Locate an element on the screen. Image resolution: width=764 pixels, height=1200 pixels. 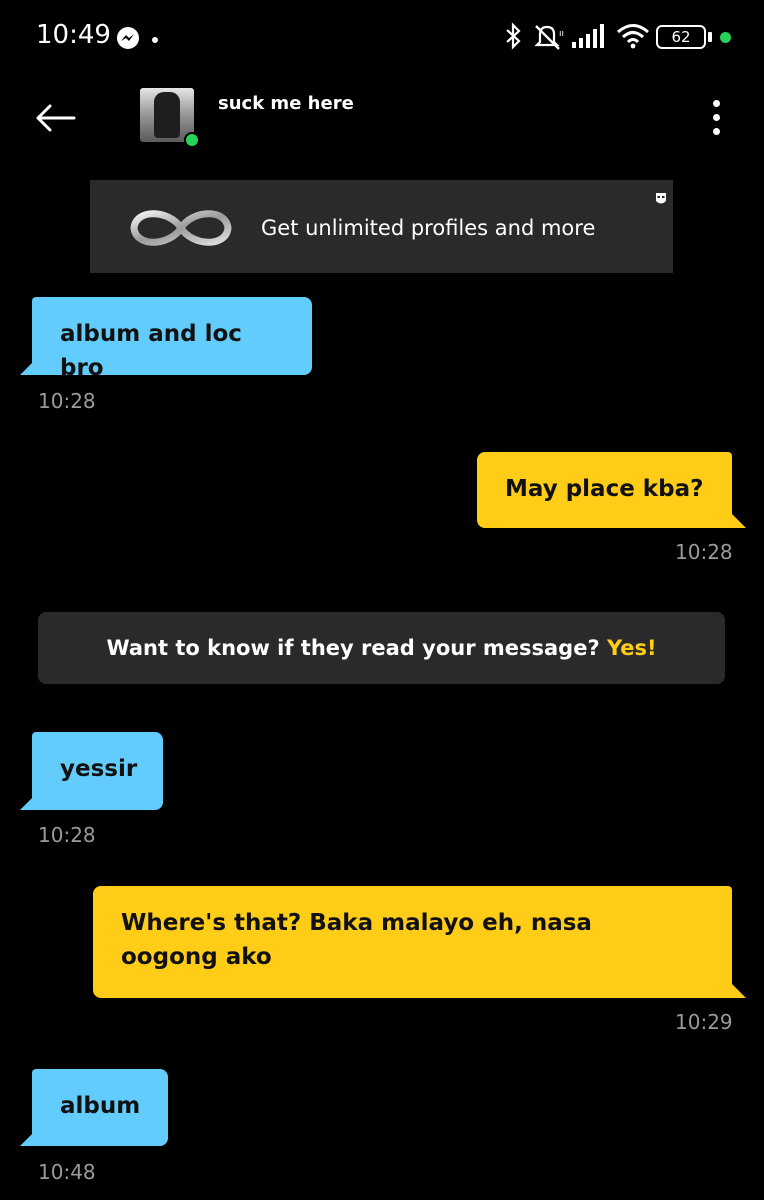
message-text: yessir is located at coordinates (99, 769).